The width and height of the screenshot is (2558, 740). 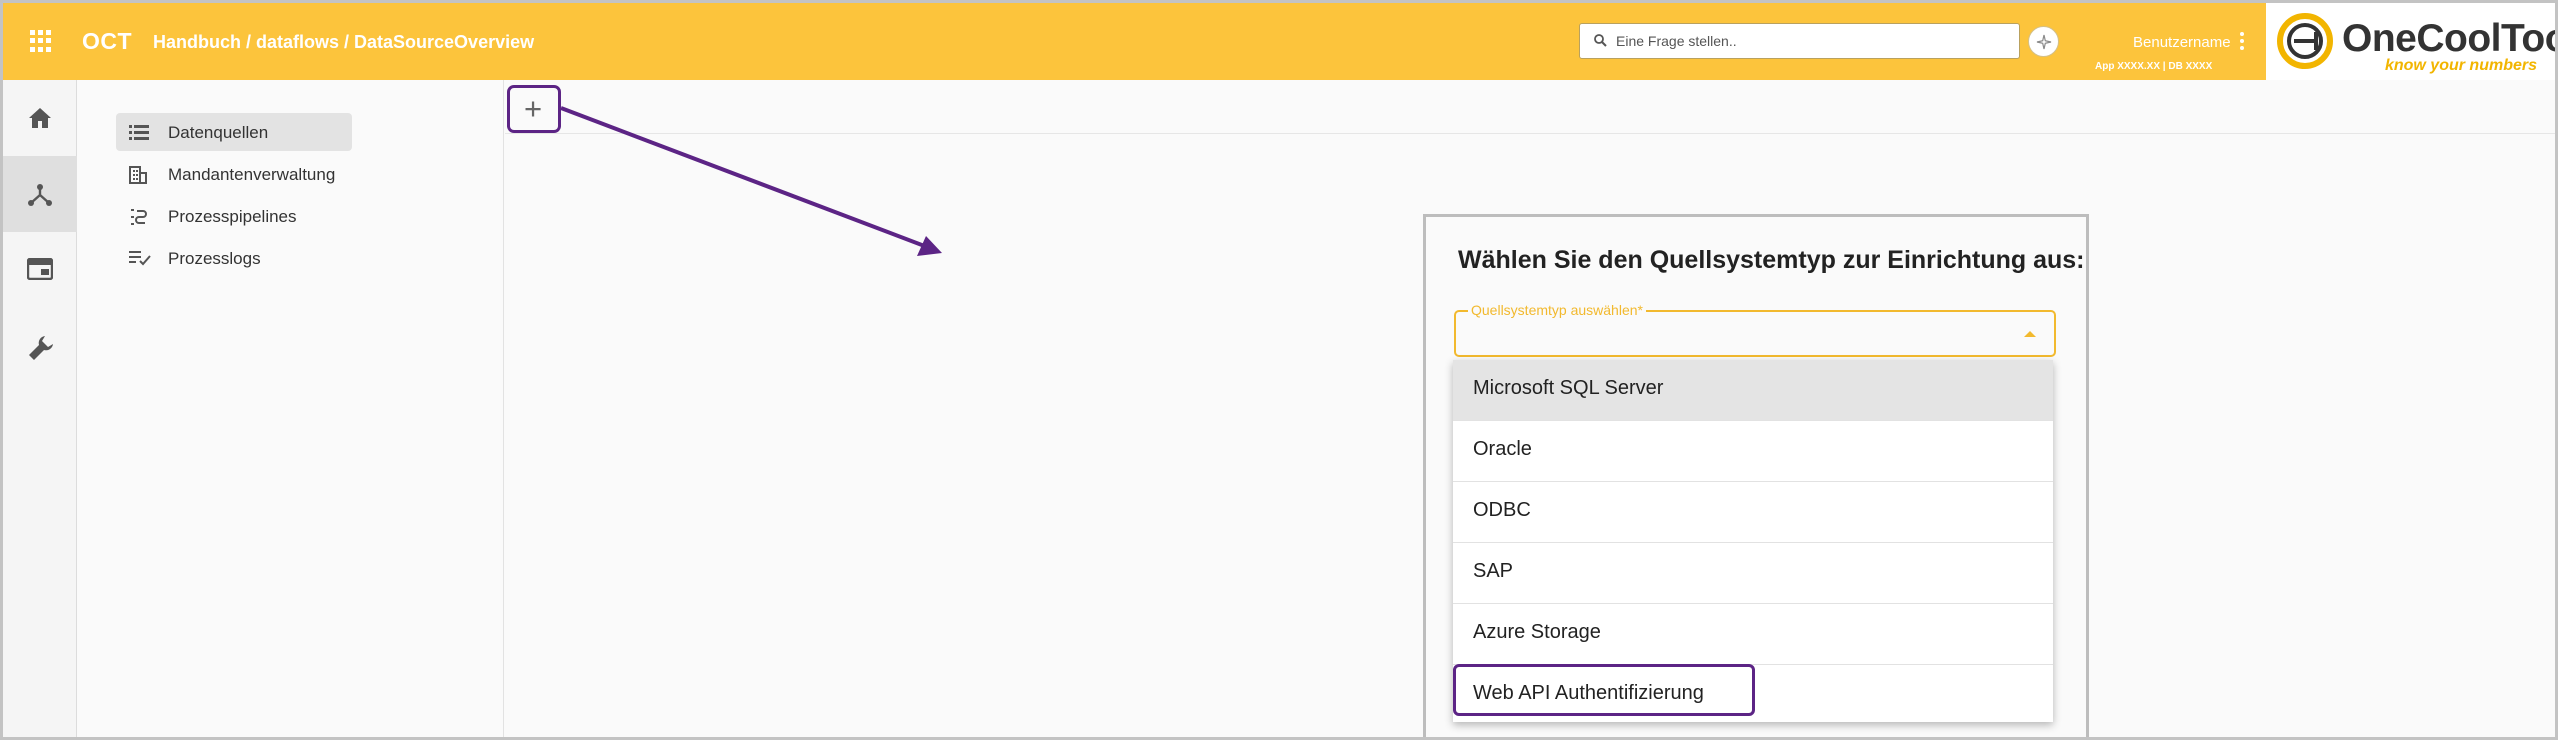 What do you see at coordinates (218, 132) in the screenshot?
I see `sidebar-item-label: Datenquellen` at bounding box center [218, 132].